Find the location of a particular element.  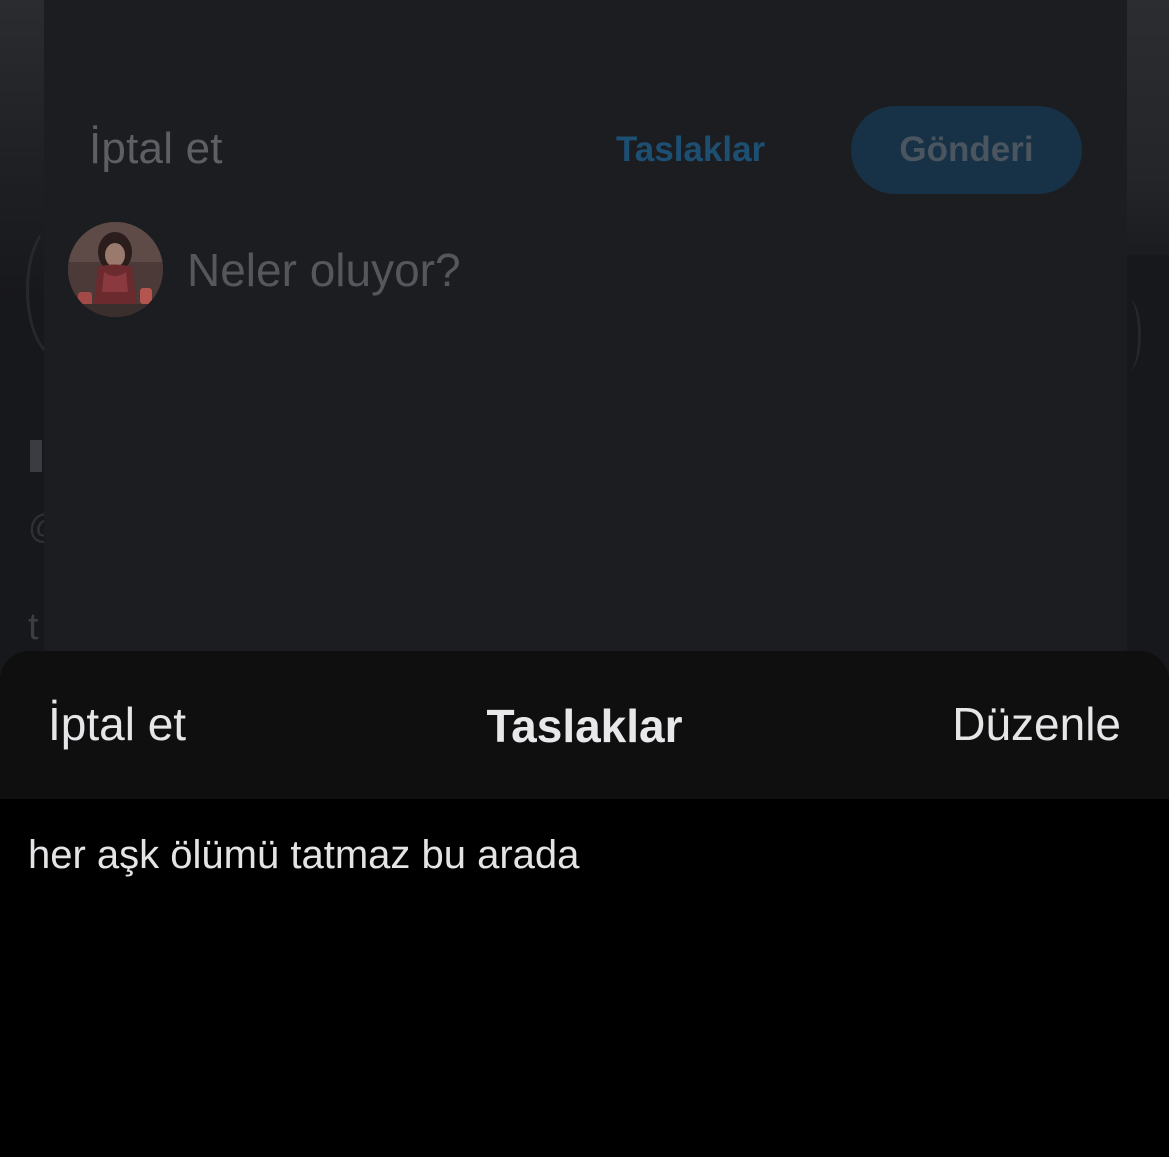

background-text-fragment is located at coordinates (36, 456).